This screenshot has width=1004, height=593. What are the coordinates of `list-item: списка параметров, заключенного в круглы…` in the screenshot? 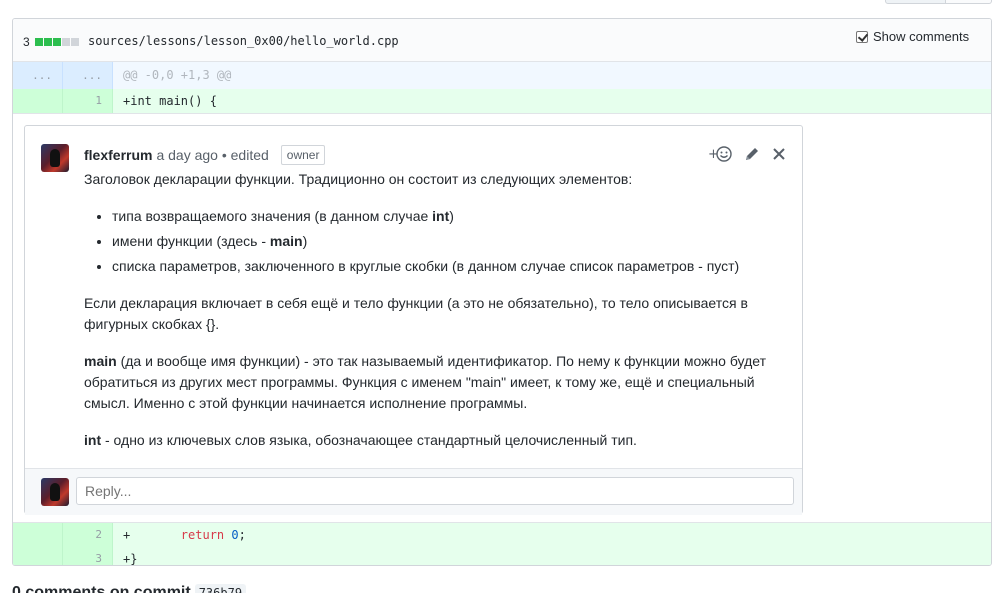 It's located at (448, 266).